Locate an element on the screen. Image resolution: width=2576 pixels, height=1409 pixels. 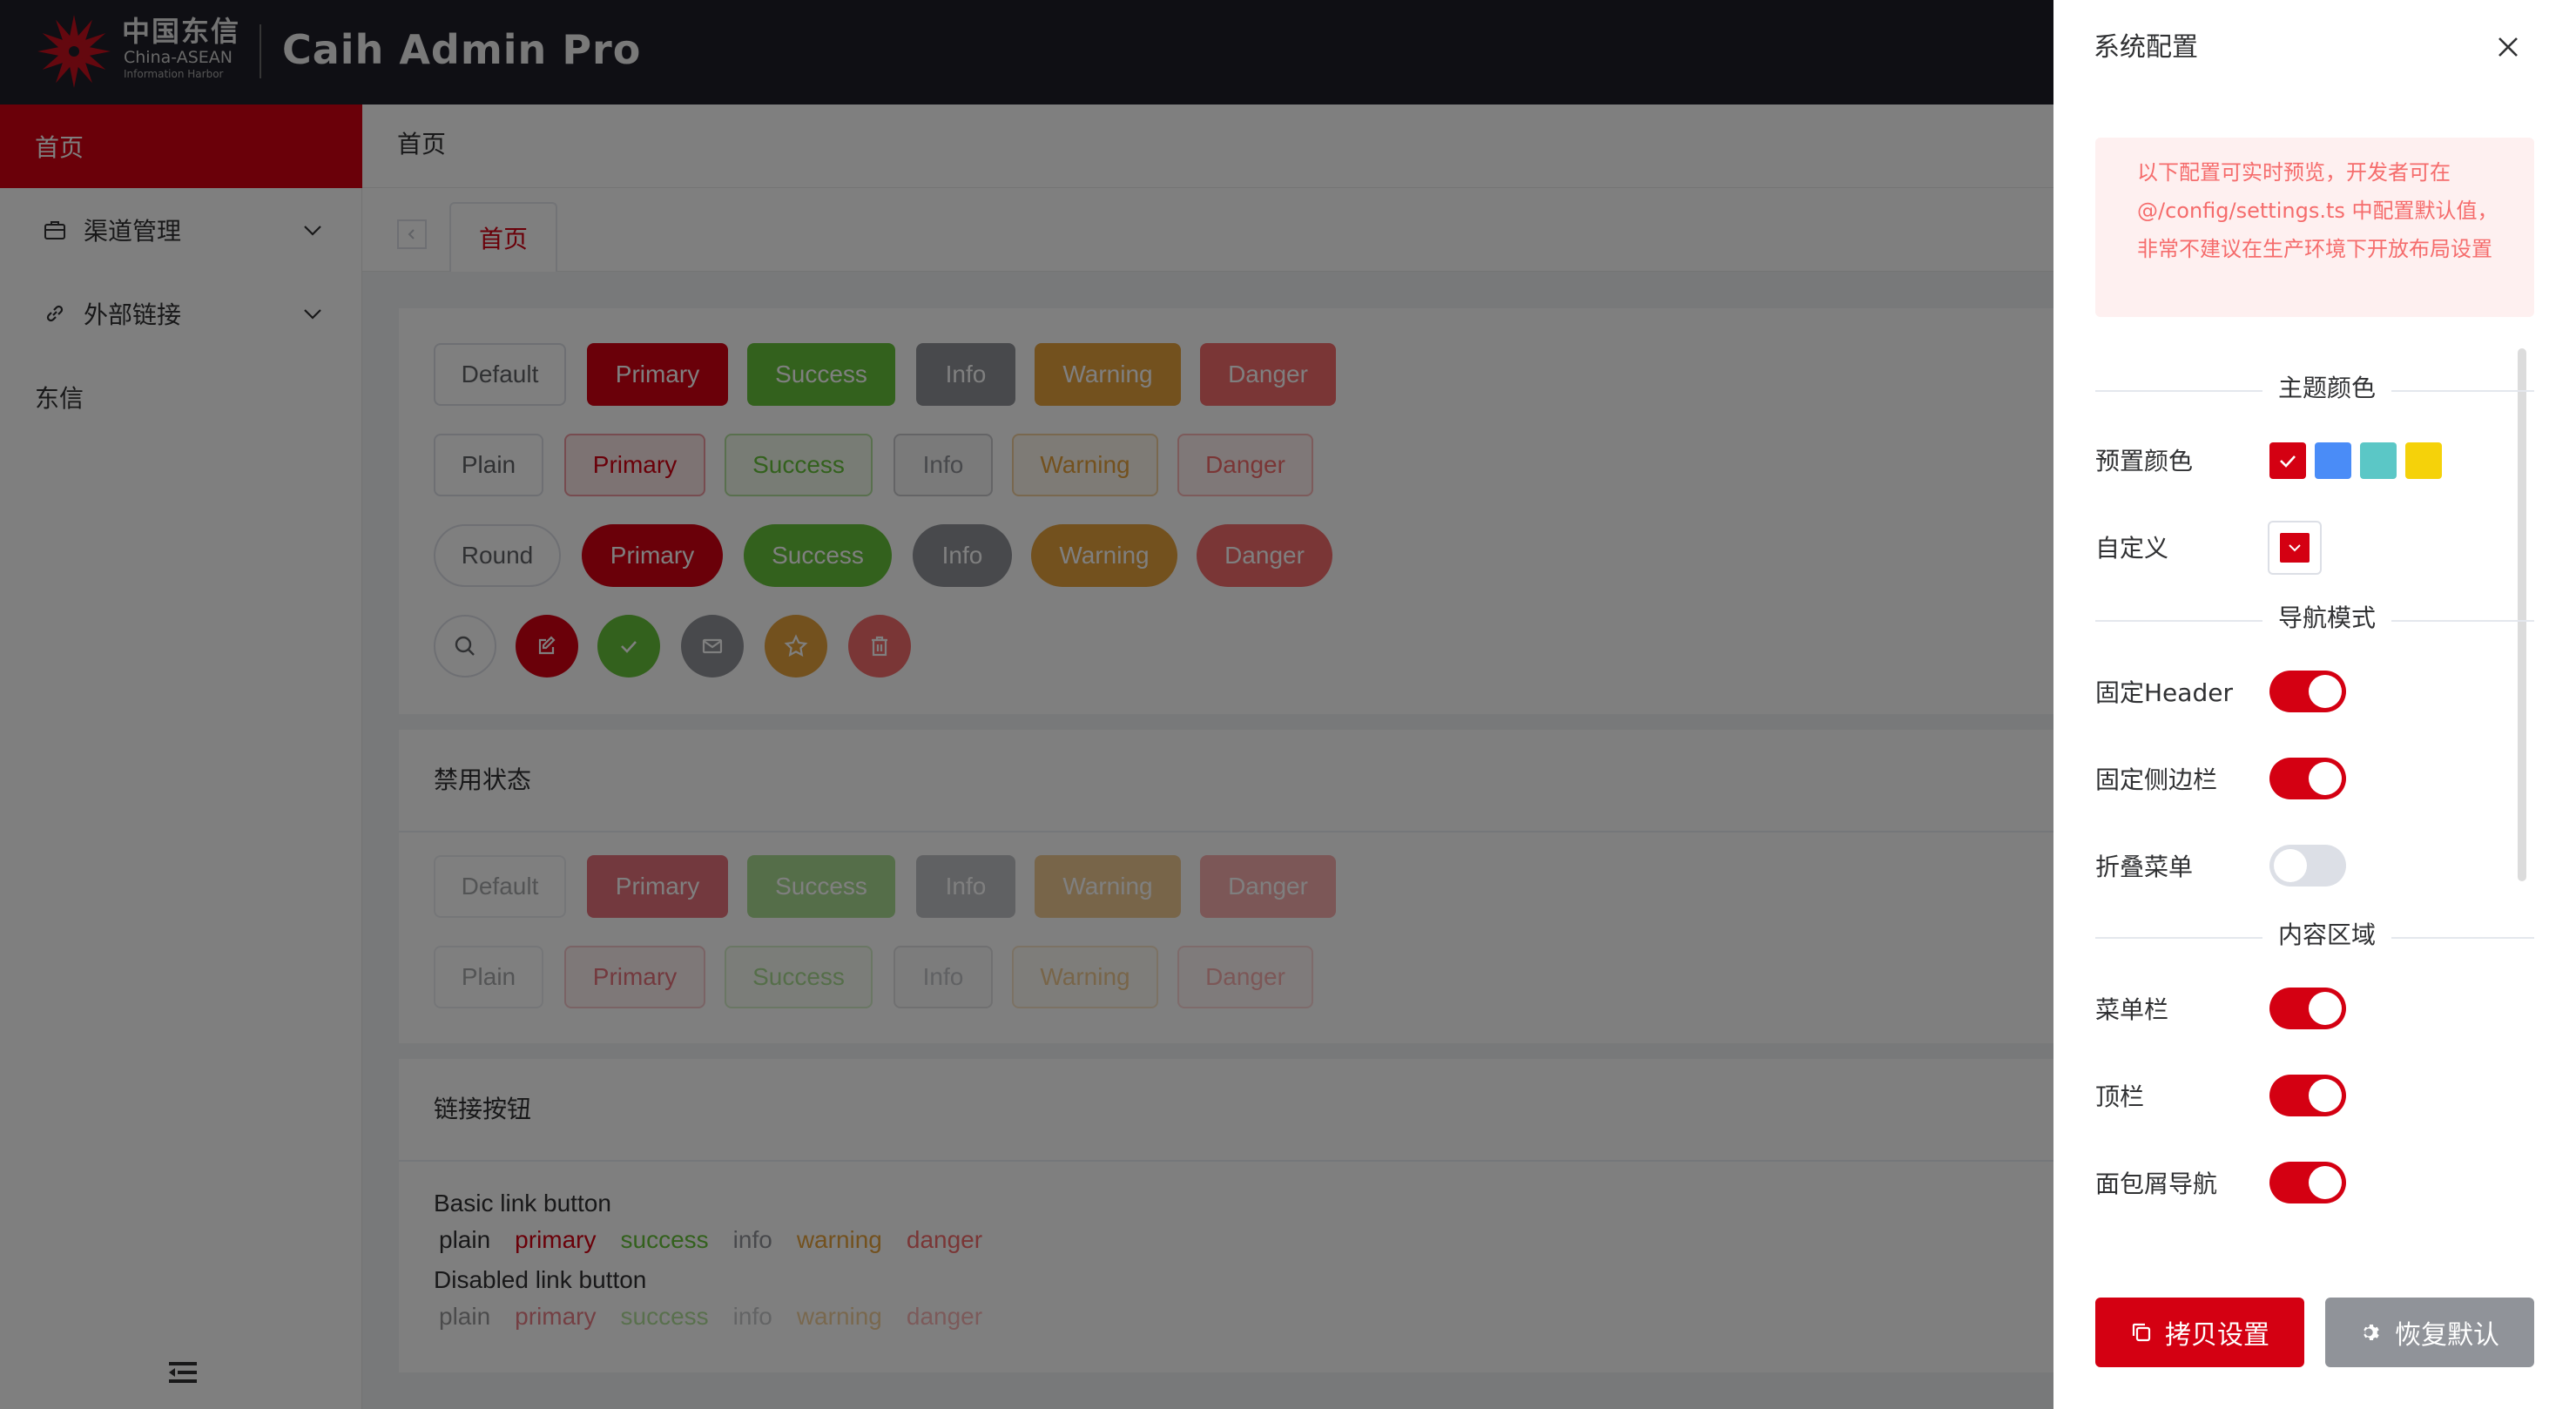
menubar-label: 菜单栏 is located at coordinates (2132, 1009).